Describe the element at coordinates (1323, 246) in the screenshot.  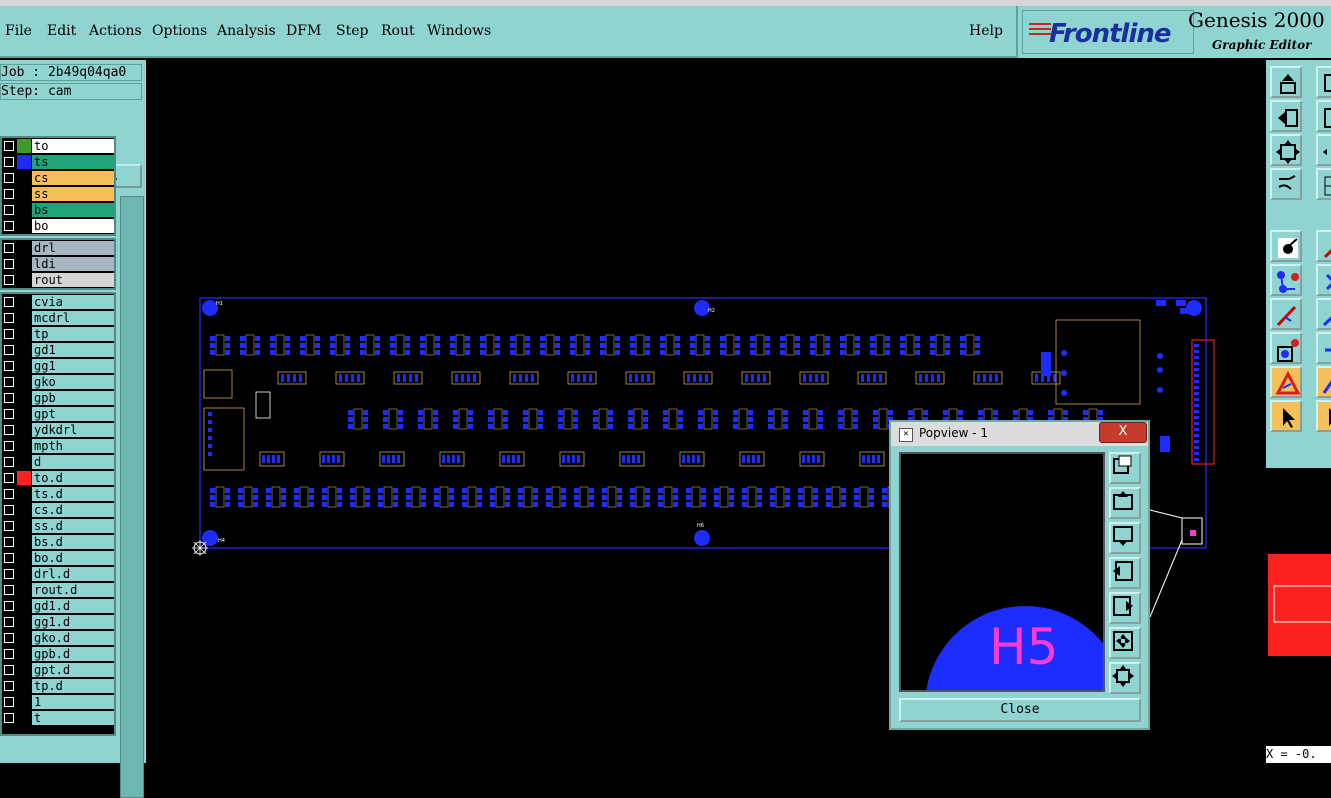
I see `measure-icon` at that location.